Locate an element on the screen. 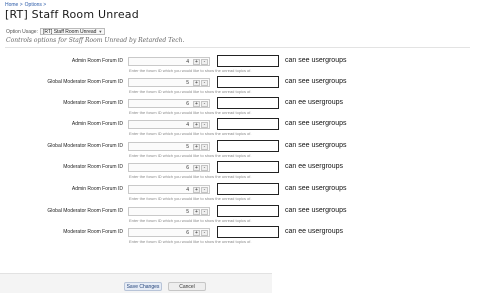  options-usage-selected: [RT] Staff Room Unread is located at coordinates (69, 31).